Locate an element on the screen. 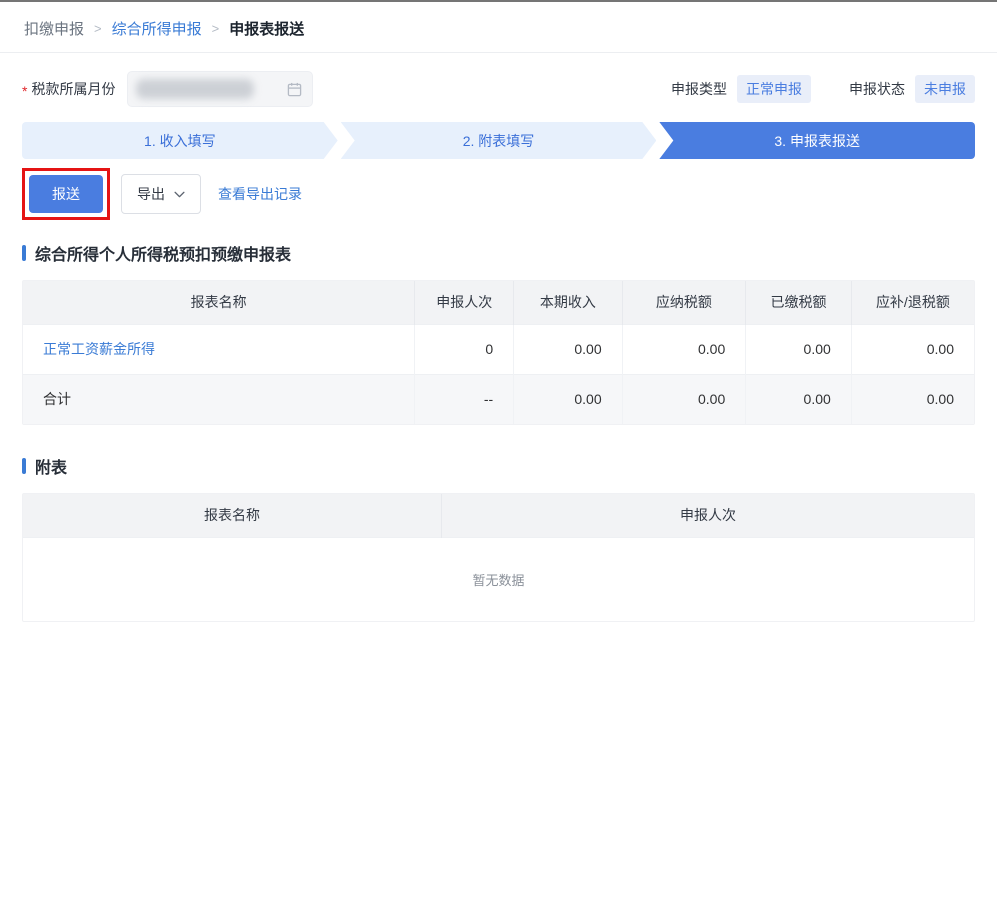  step-wizard: 1. 收入填写 2. 附表填写 3. 申报表报送 is located at coordinates (499, 140).